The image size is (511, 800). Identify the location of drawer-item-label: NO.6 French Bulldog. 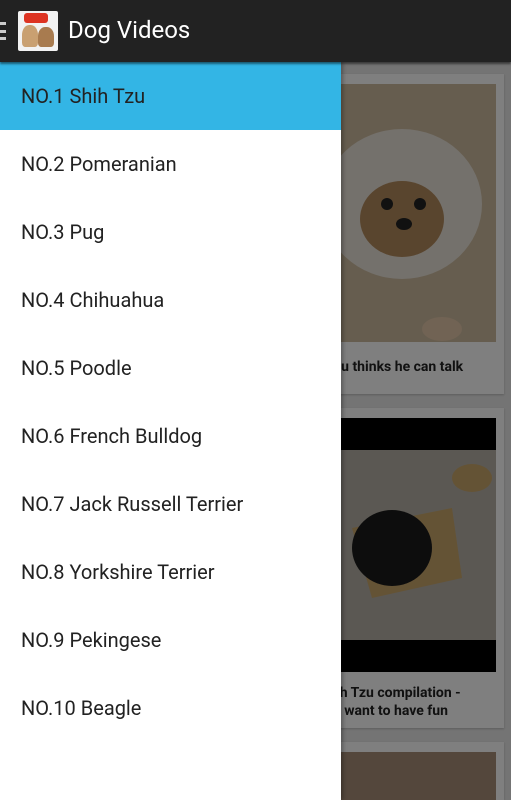
(112, 436).